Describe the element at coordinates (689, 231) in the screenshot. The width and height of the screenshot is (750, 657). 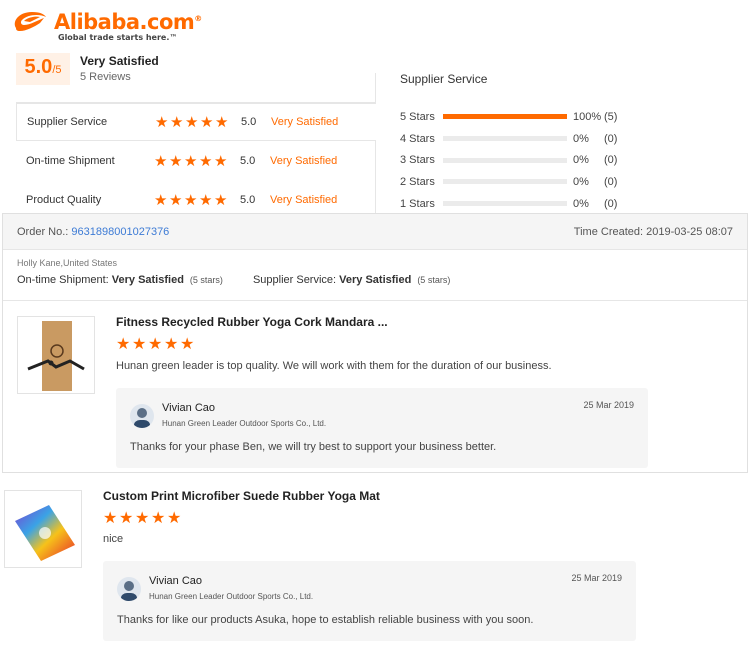
I see `order-time: 2019-03-25 08:07` at that location.